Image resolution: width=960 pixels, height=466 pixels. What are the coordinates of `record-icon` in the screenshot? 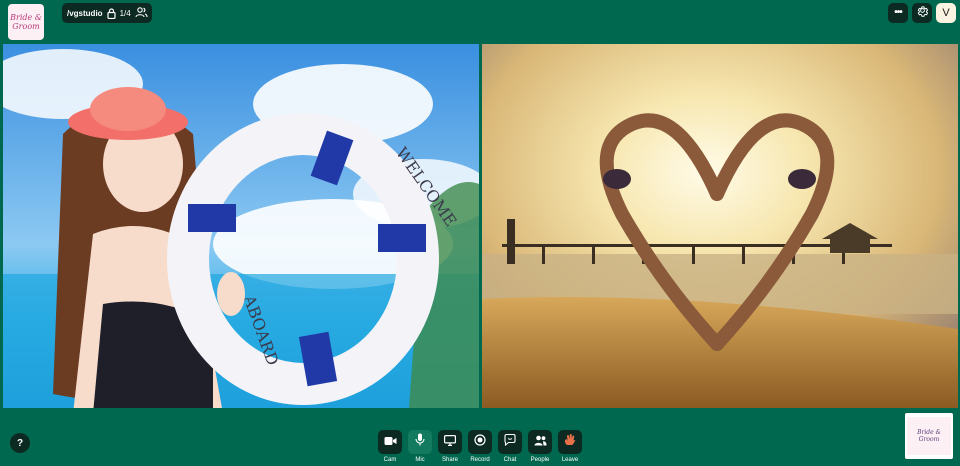 It's located at (480, 442).